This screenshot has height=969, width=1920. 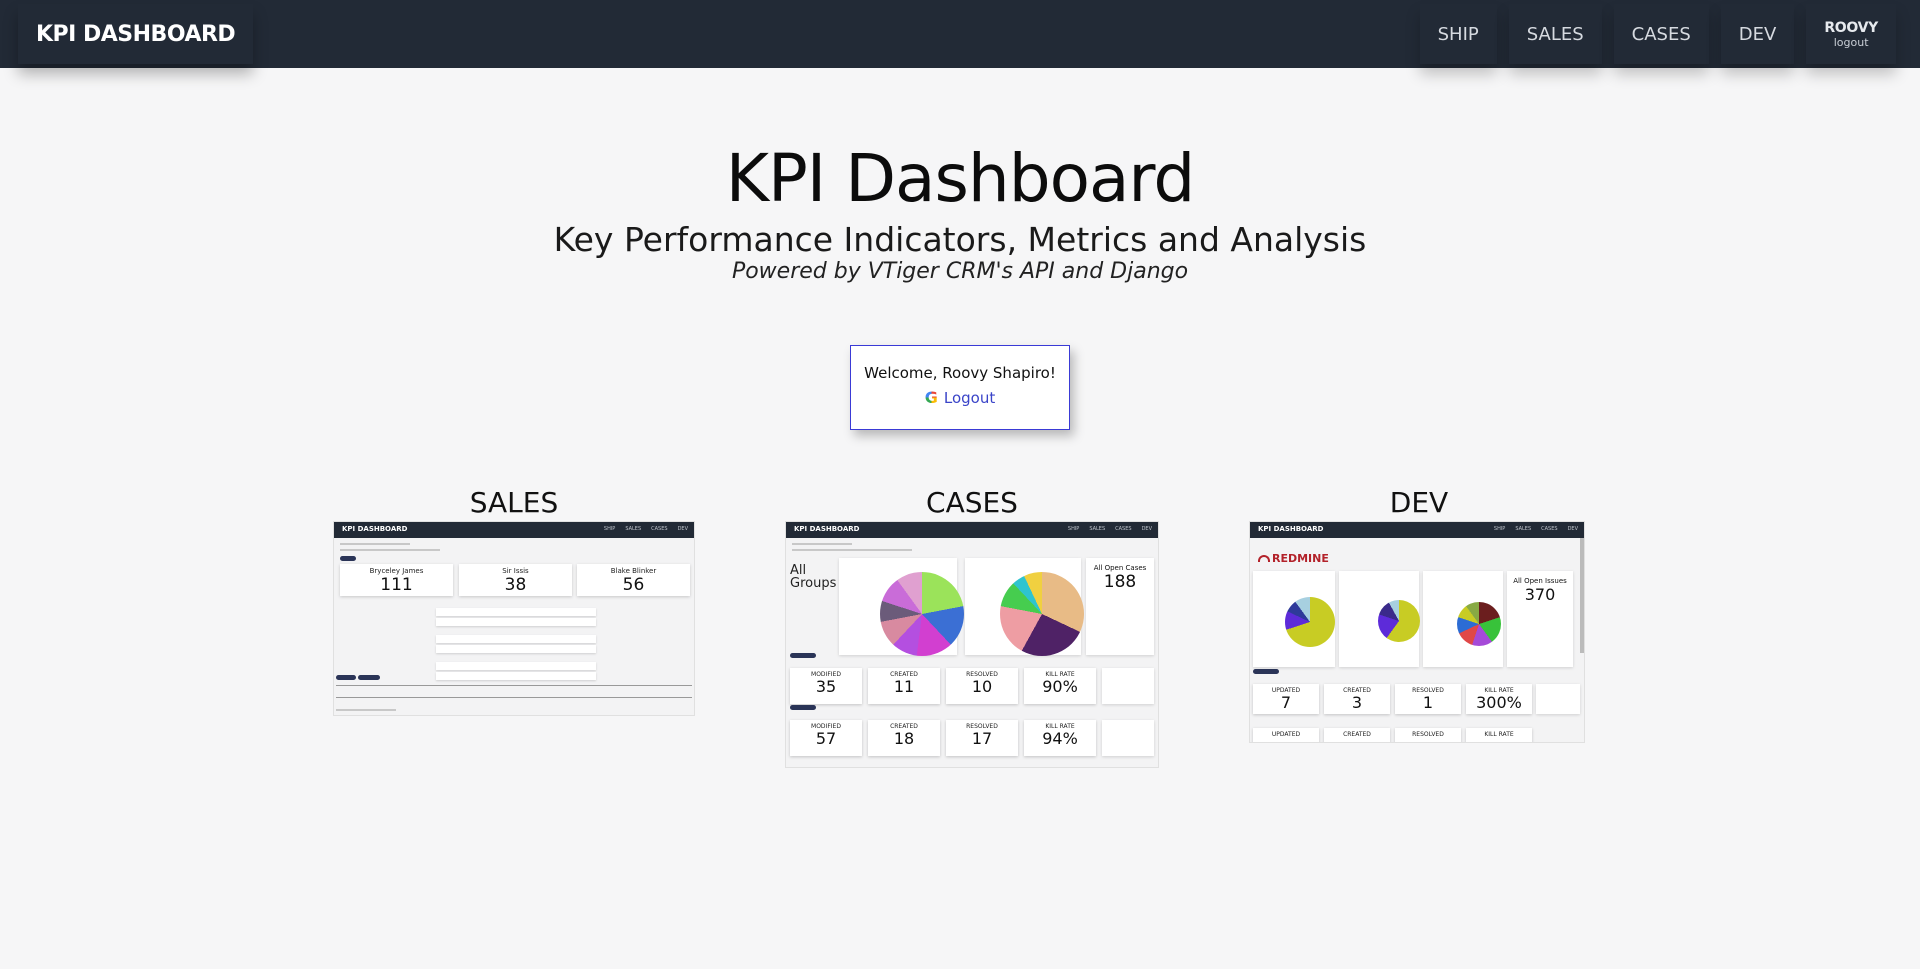 What do you see at coordinates (396, 580) in the screenshot?
I see `sales-rep-card: Bryceley James 111` at bounding box center [396, 580].